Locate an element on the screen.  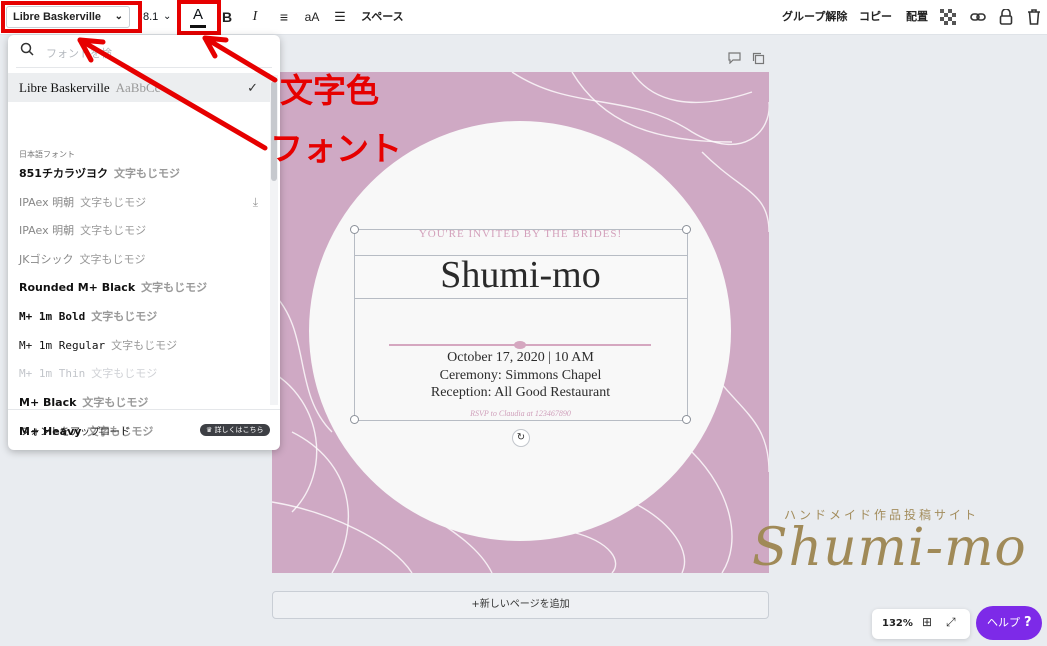
text-color-button: A is located at coordinates (198, 17).